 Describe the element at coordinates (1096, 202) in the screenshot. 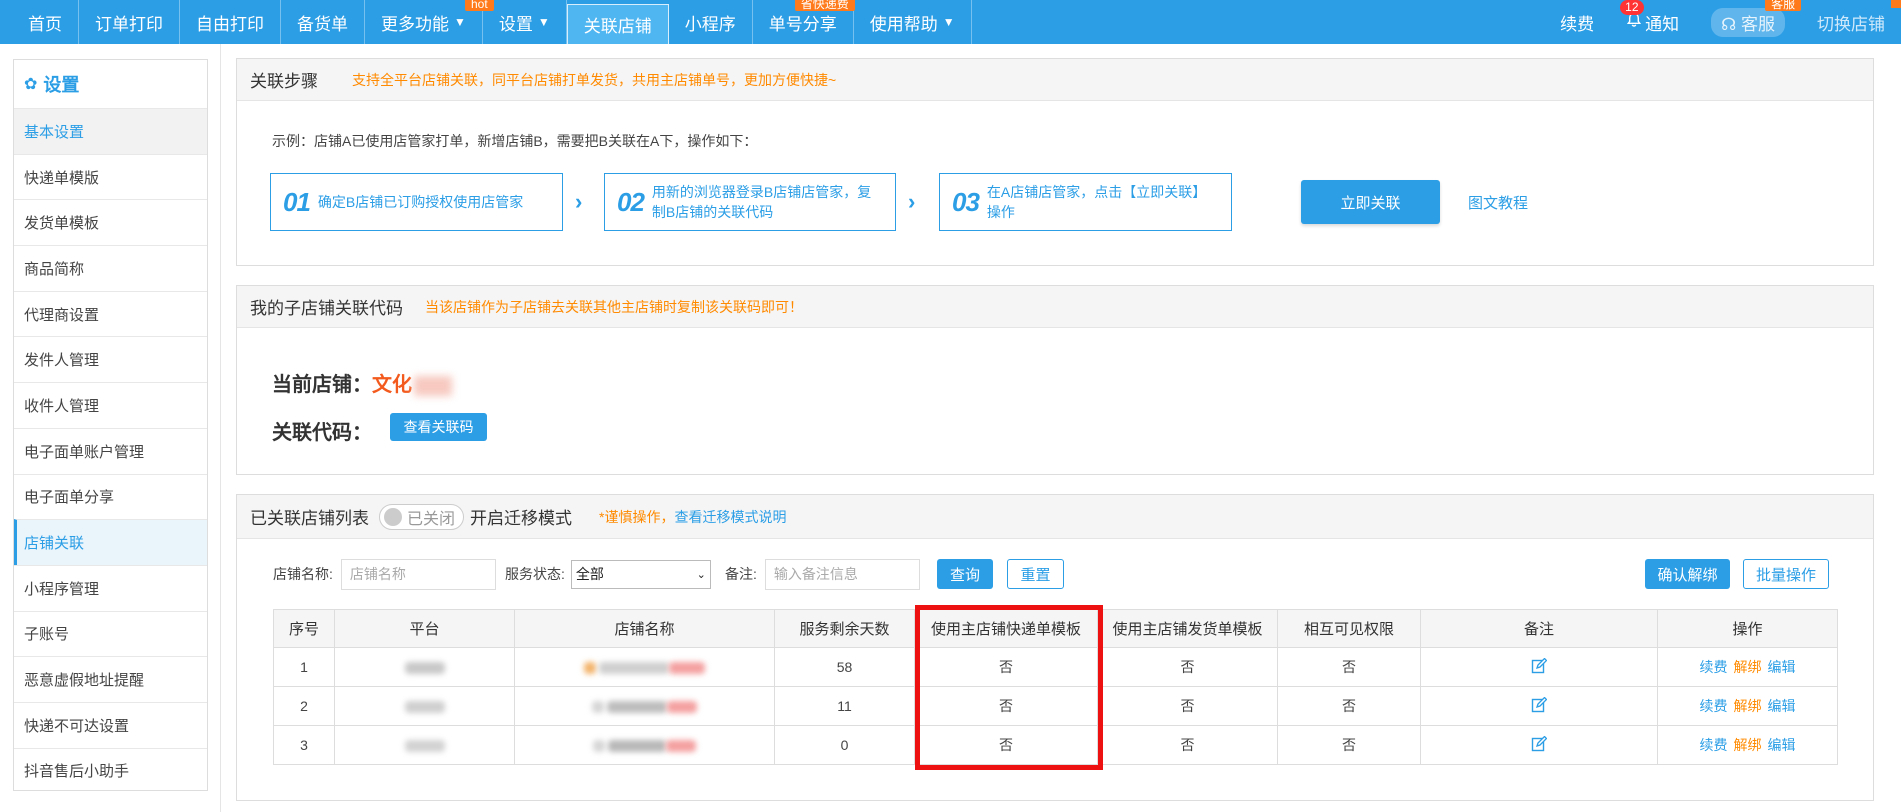

I see `step-text: 在A店铺店管家，点击【立即关联】操作` at that location.